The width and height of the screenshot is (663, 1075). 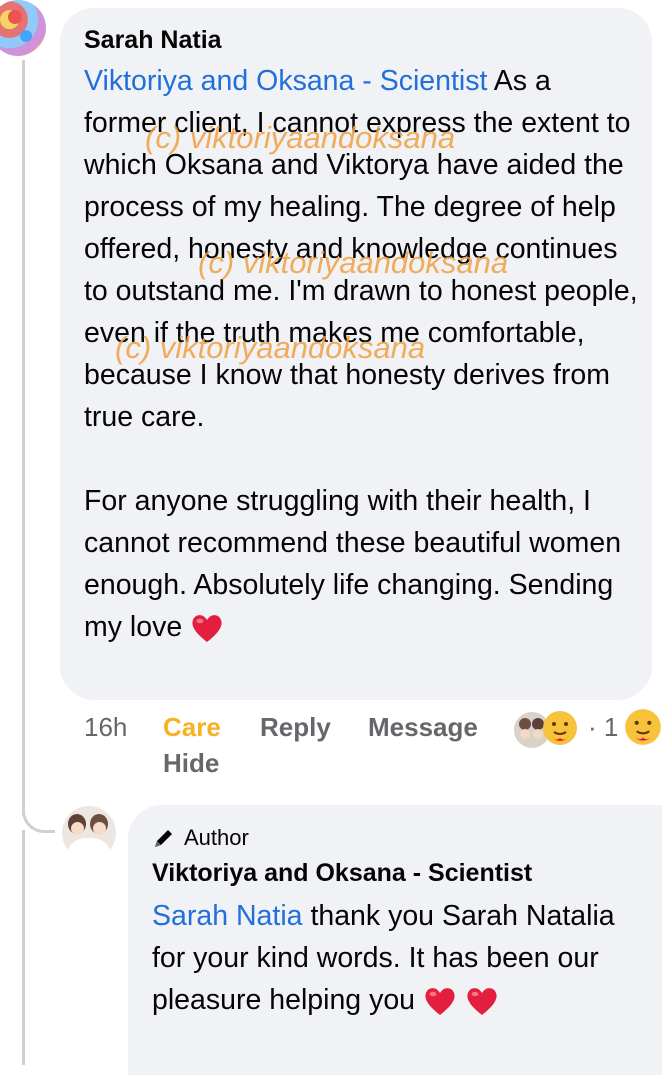 I want to click on hide-button: Hide, so click(x=191, y=763).